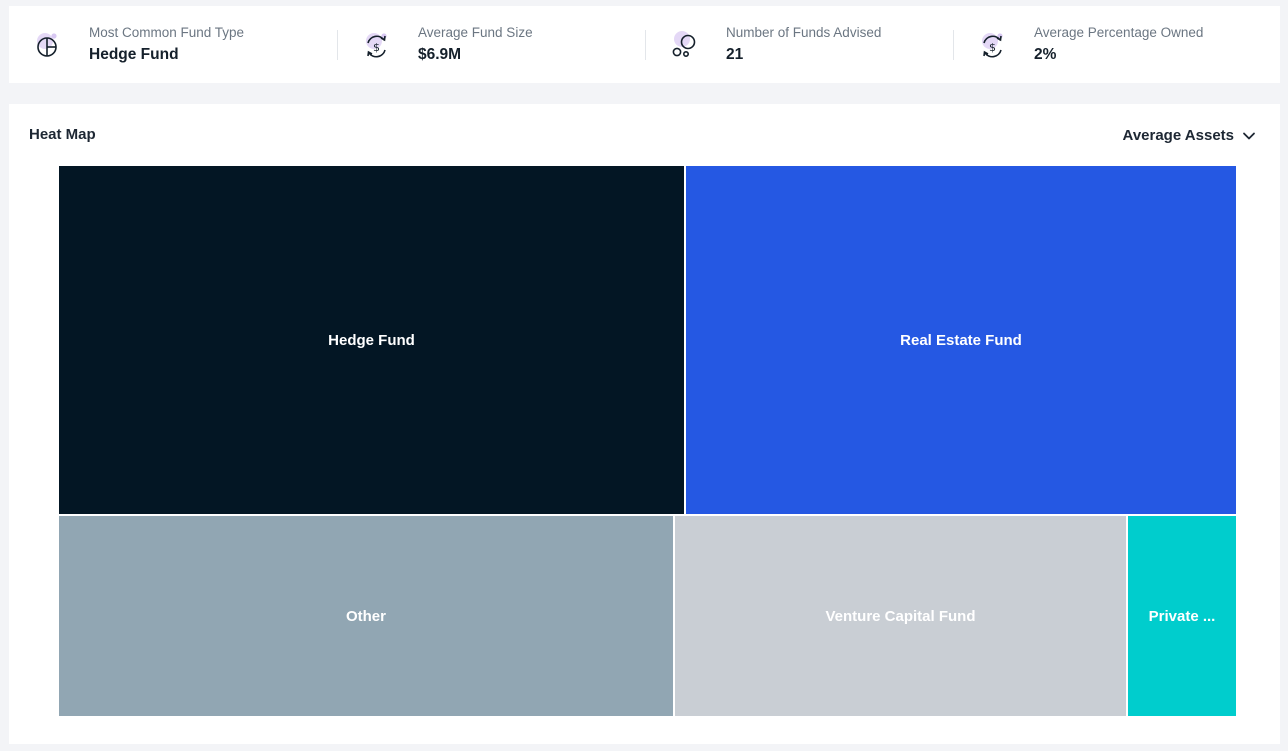  Describe the element at coordinates (1249, 135) in the screenshot. I see `chevron-down-icon` at that location.